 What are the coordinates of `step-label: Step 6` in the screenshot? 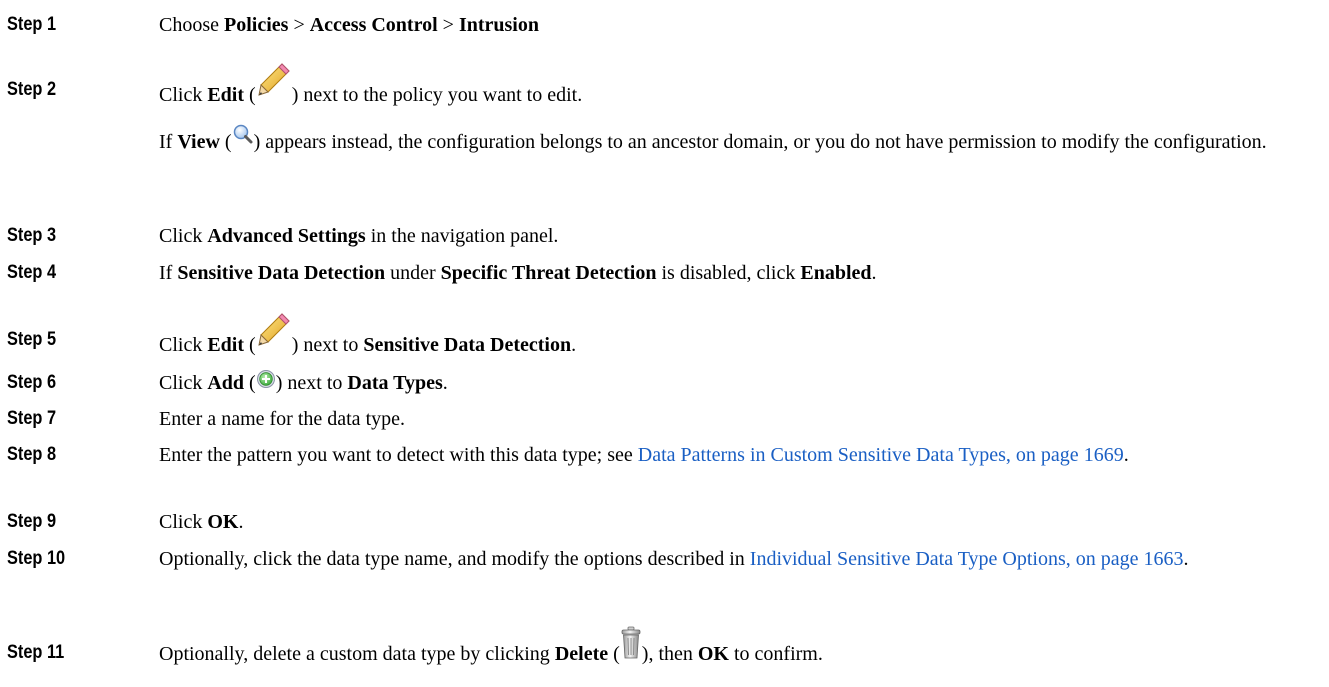 It's located at (32, 382).